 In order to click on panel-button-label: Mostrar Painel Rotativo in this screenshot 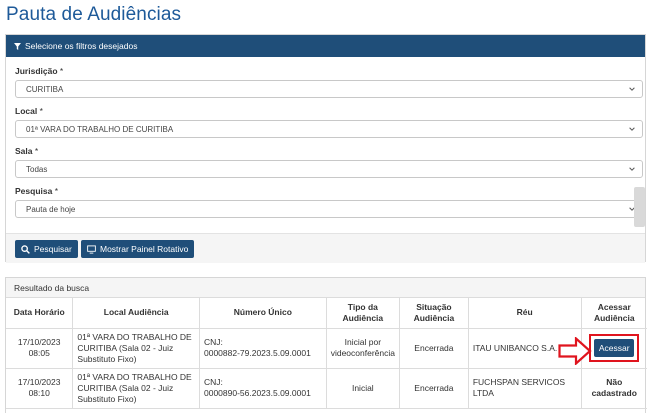, I will do `click(144, 249)`.